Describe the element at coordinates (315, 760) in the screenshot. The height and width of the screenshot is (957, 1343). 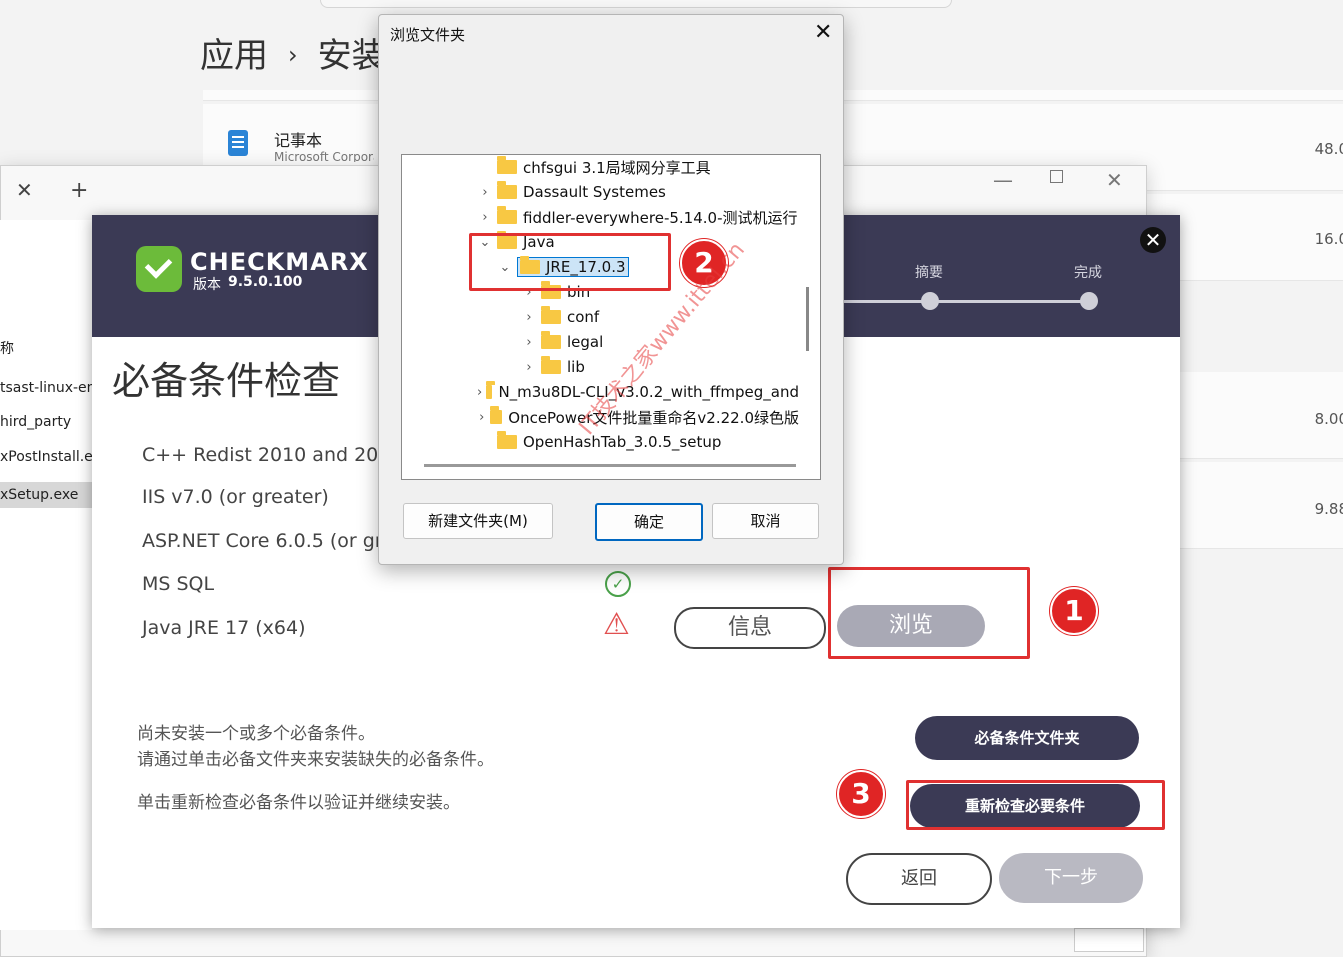
I see `message-line: 请通过单击必备文件夹来安装缺失的必备条件。` at that location.